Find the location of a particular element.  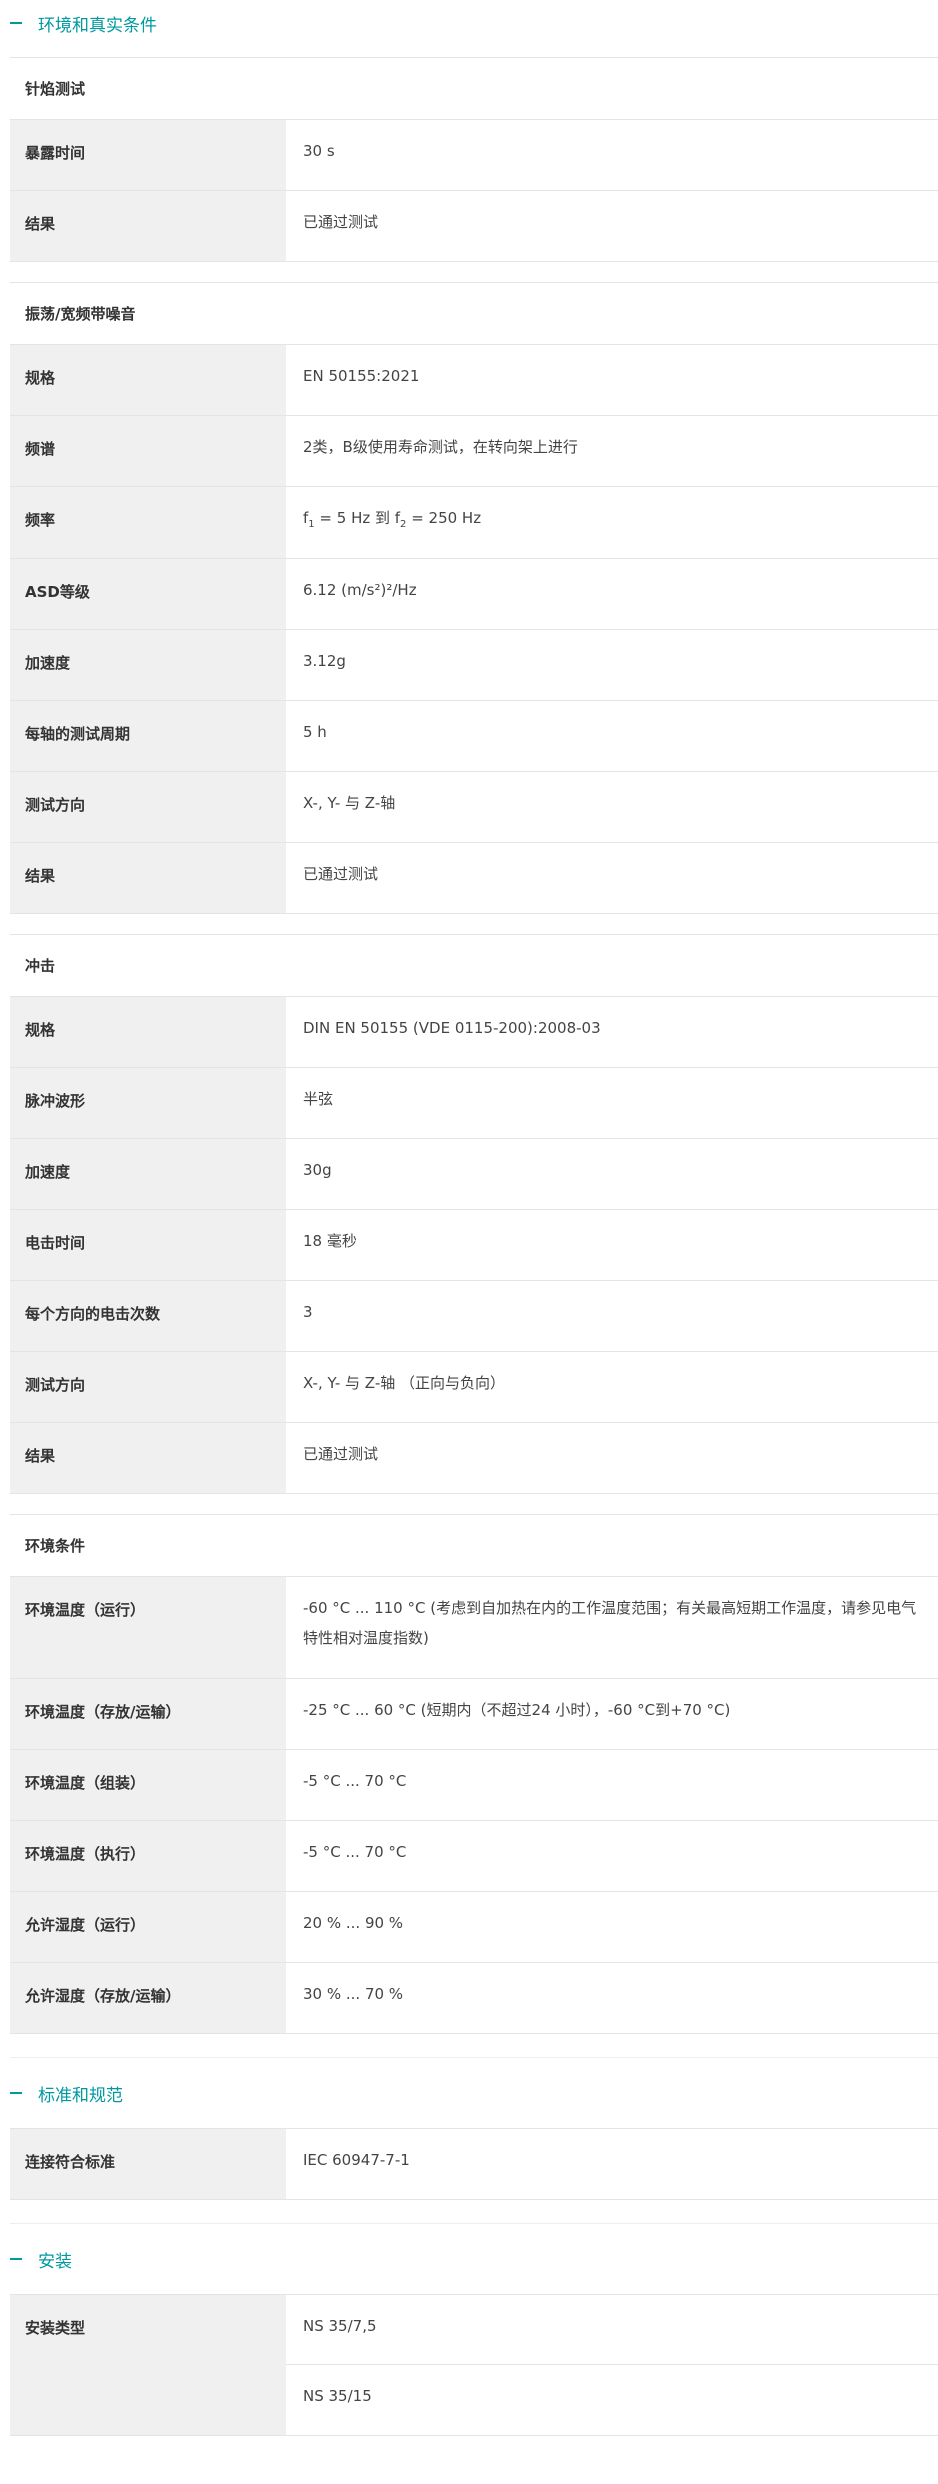

table-row-merged: 安装类型 NS 35/7,5 NS 35/15 is located at coordinates (474, 2365).